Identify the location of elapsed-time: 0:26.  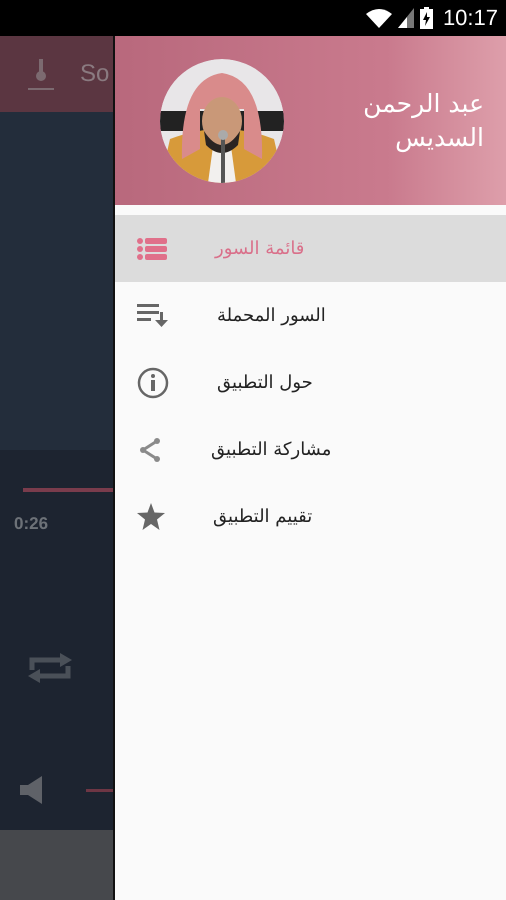
(31, 524).